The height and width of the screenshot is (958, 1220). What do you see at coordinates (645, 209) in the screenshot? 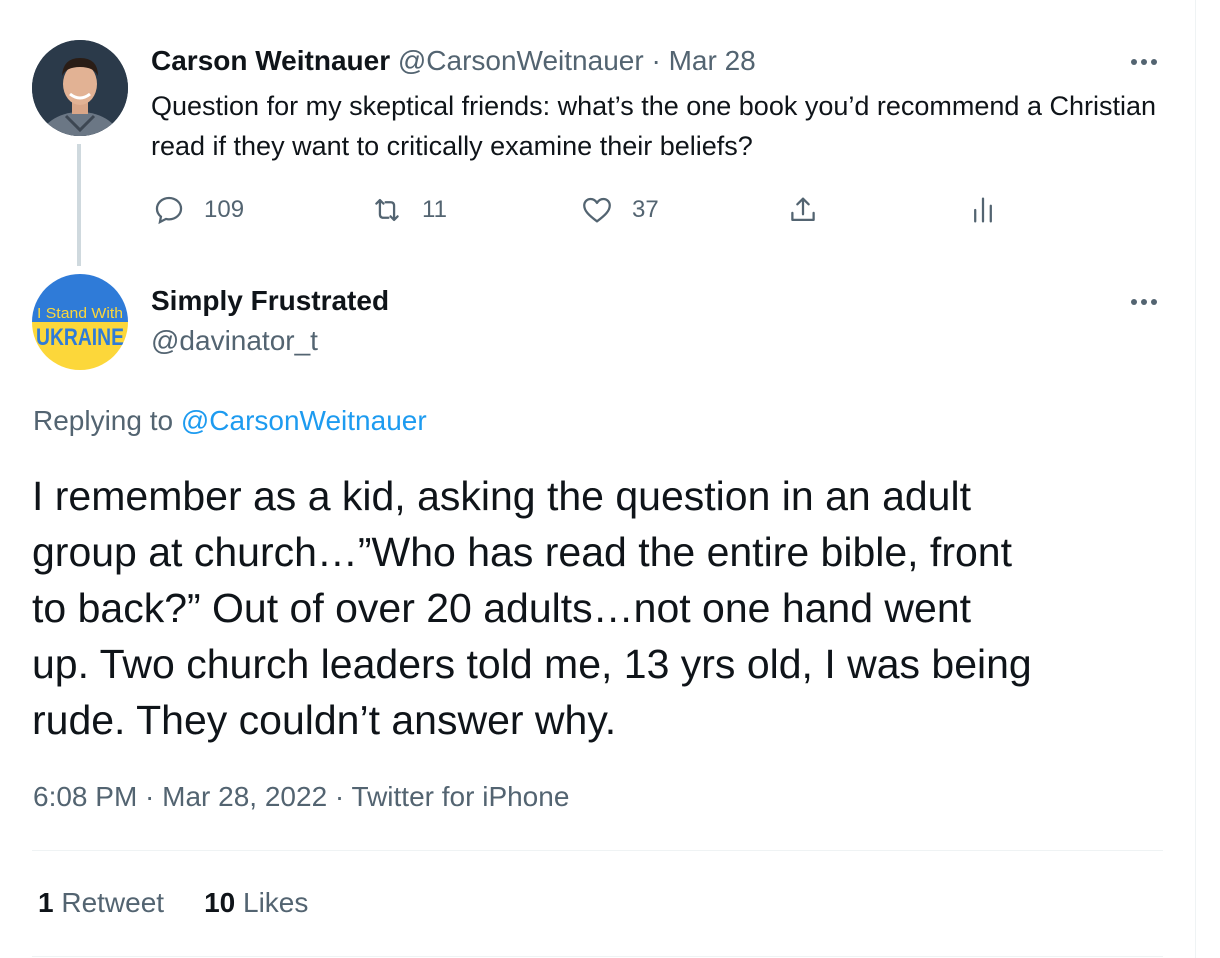
I see `like-count: 37` at bounding box center [645, 209].